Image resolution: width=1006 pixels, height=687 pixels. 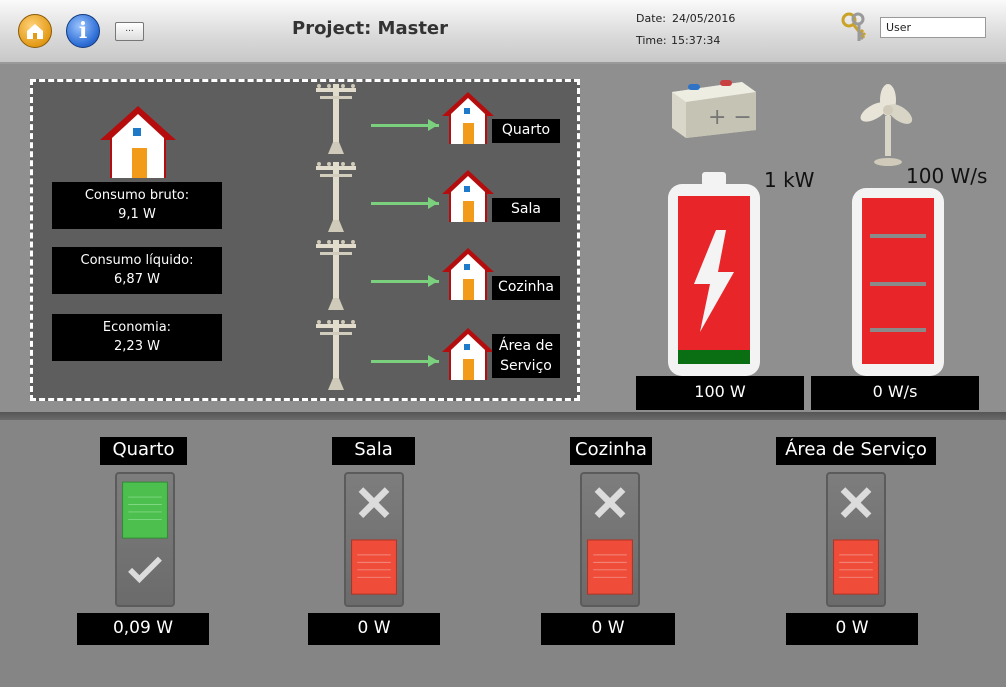 What do you see at coordinates (611, 451) in the screenshot?
I see `switch-label-cozinha: Cozinha` at bounding box center [611, 451].